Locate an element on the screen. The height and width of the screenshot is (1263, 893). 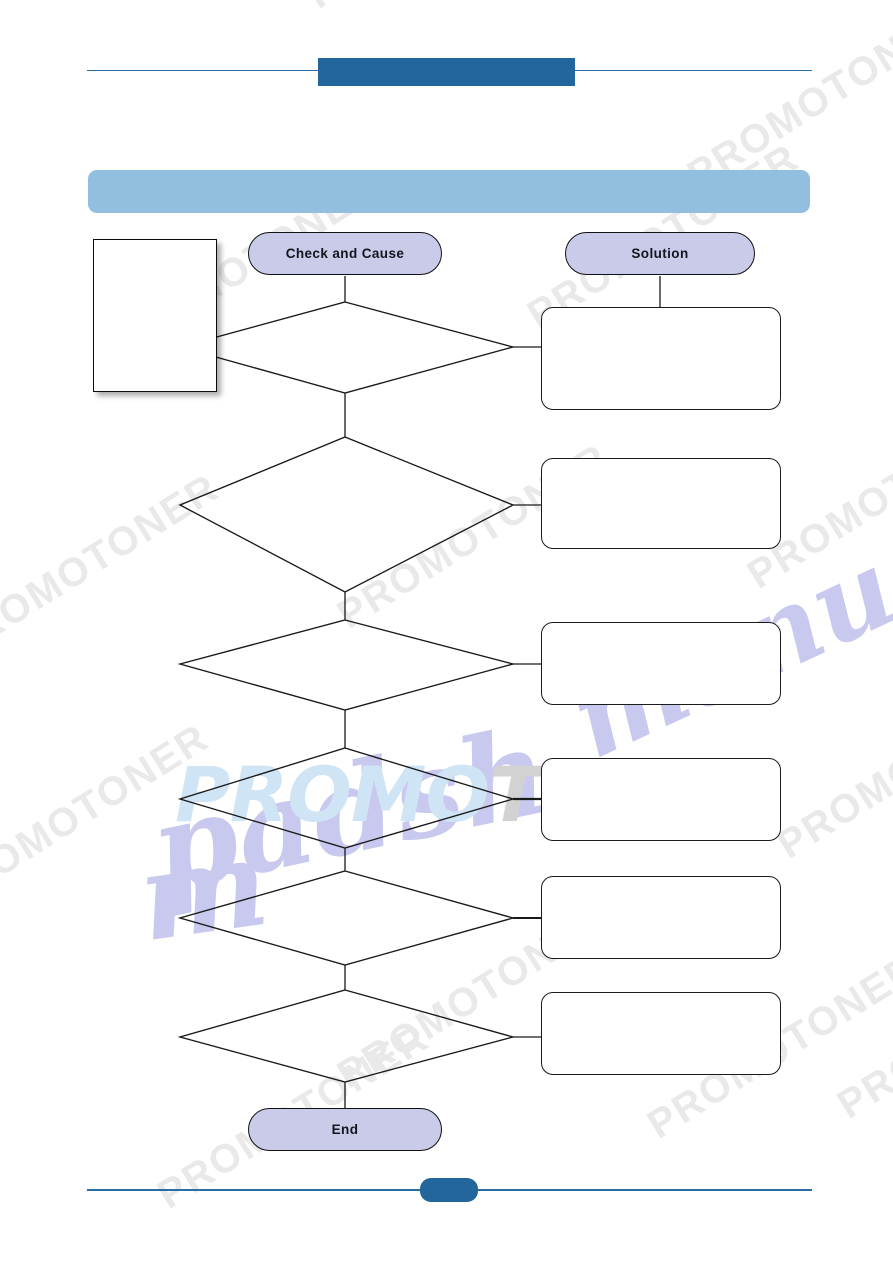
flow-end-node-label: End is located at coordinates (345, 1129).